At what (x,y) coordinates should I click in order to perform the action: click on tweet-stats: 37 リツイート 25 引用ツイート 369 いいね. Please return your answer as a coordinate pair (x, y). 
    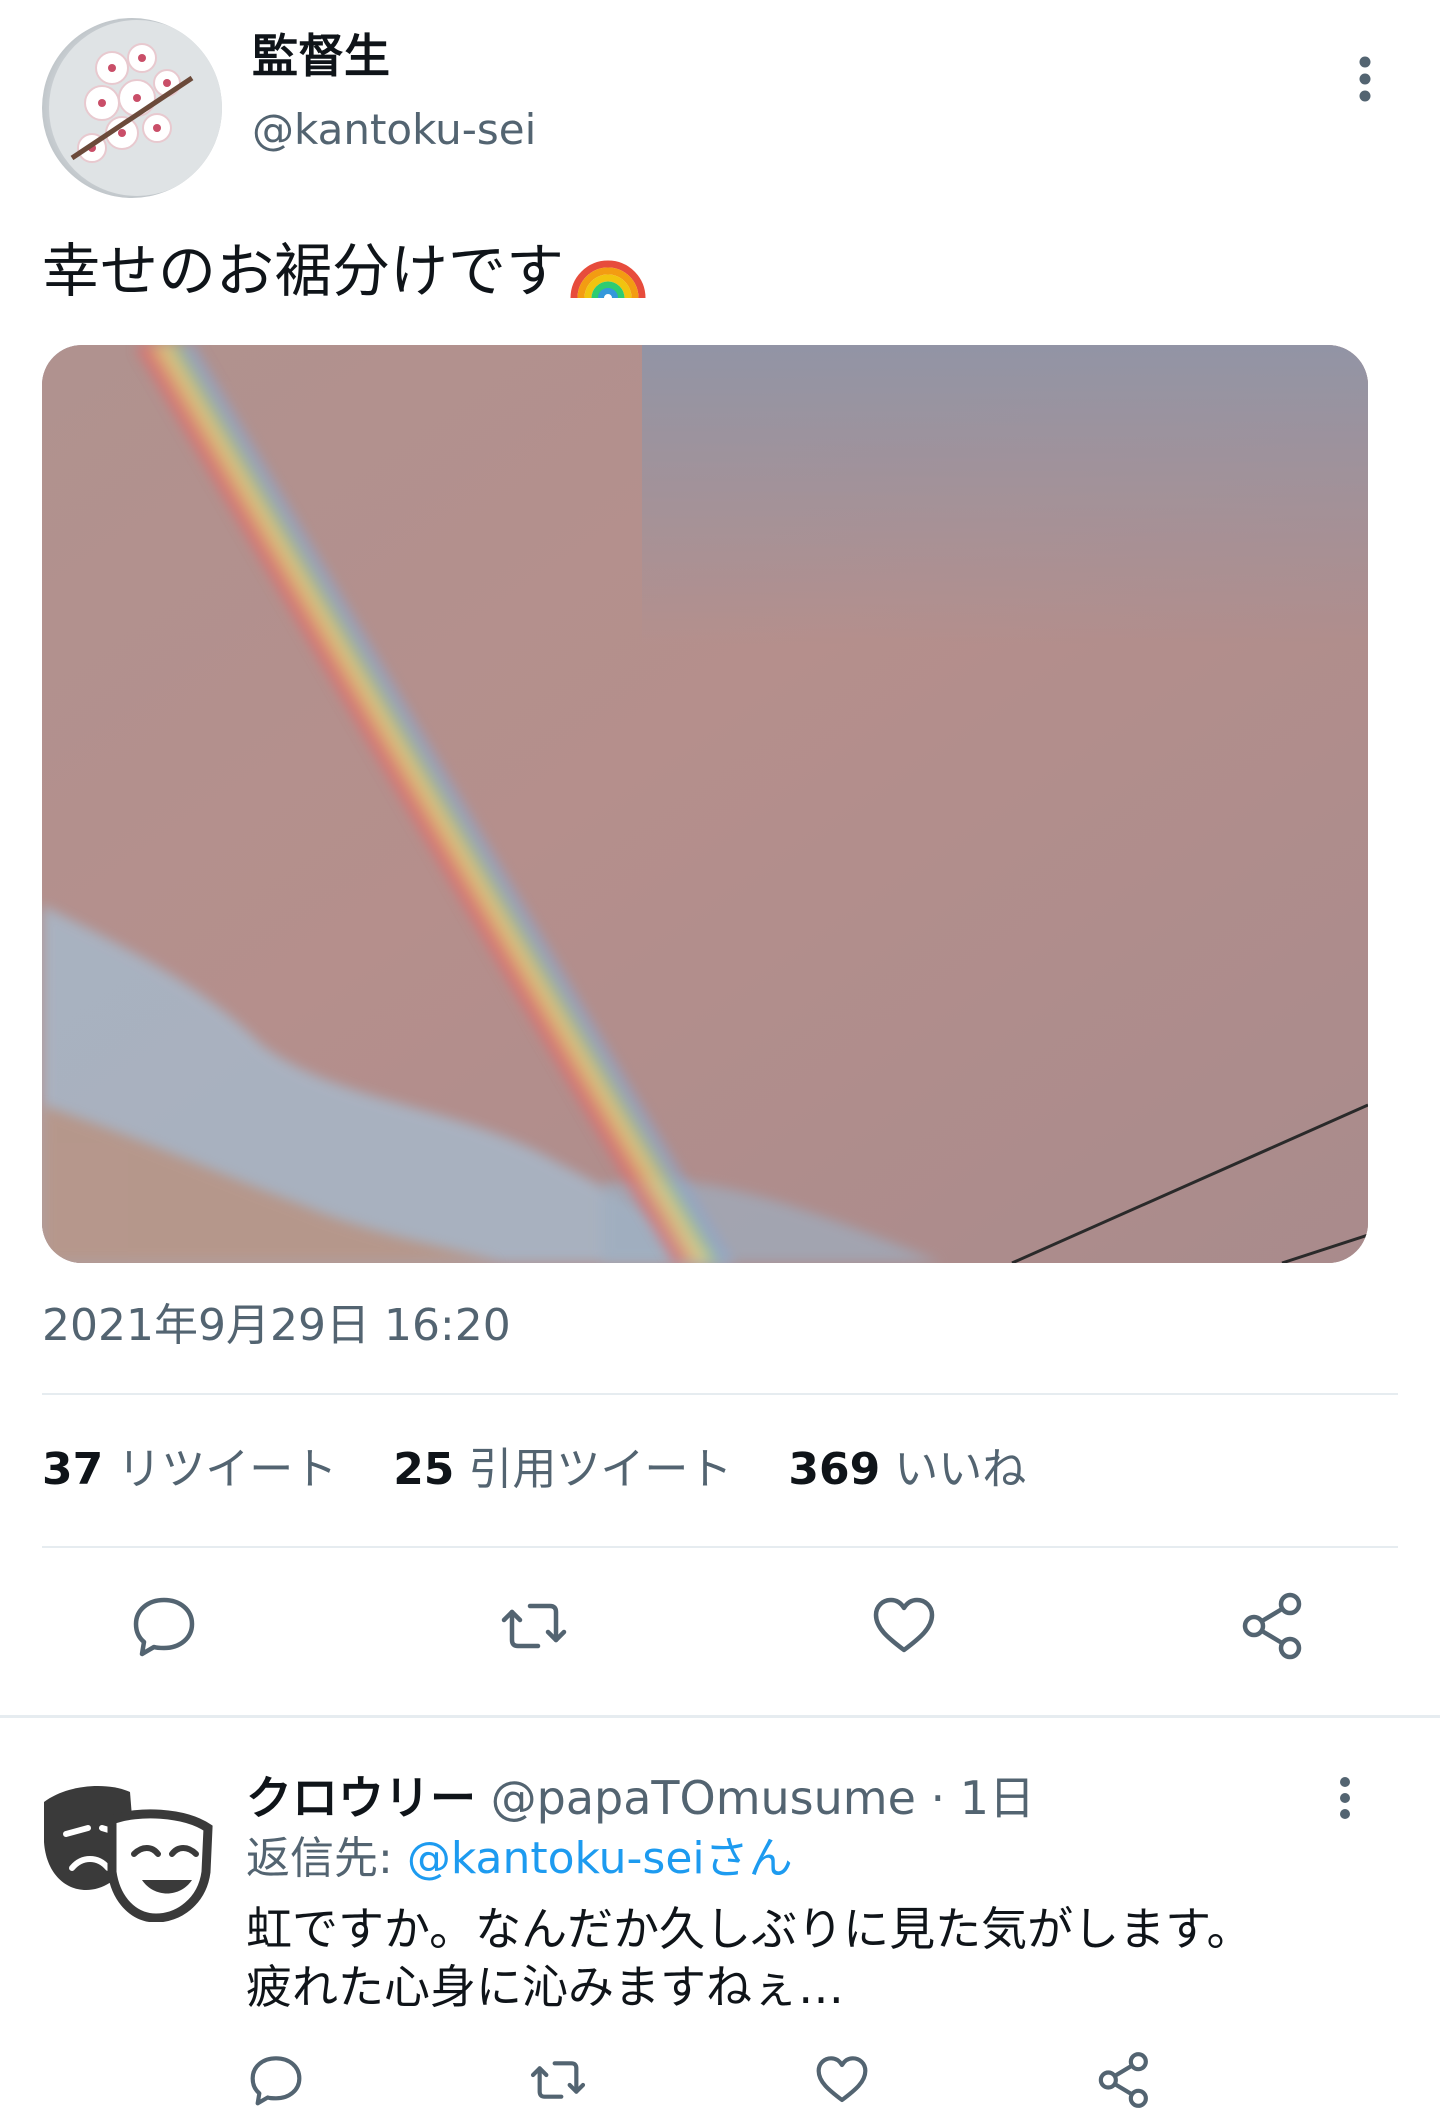
    Looking at the image, I should click on (534, 1470).